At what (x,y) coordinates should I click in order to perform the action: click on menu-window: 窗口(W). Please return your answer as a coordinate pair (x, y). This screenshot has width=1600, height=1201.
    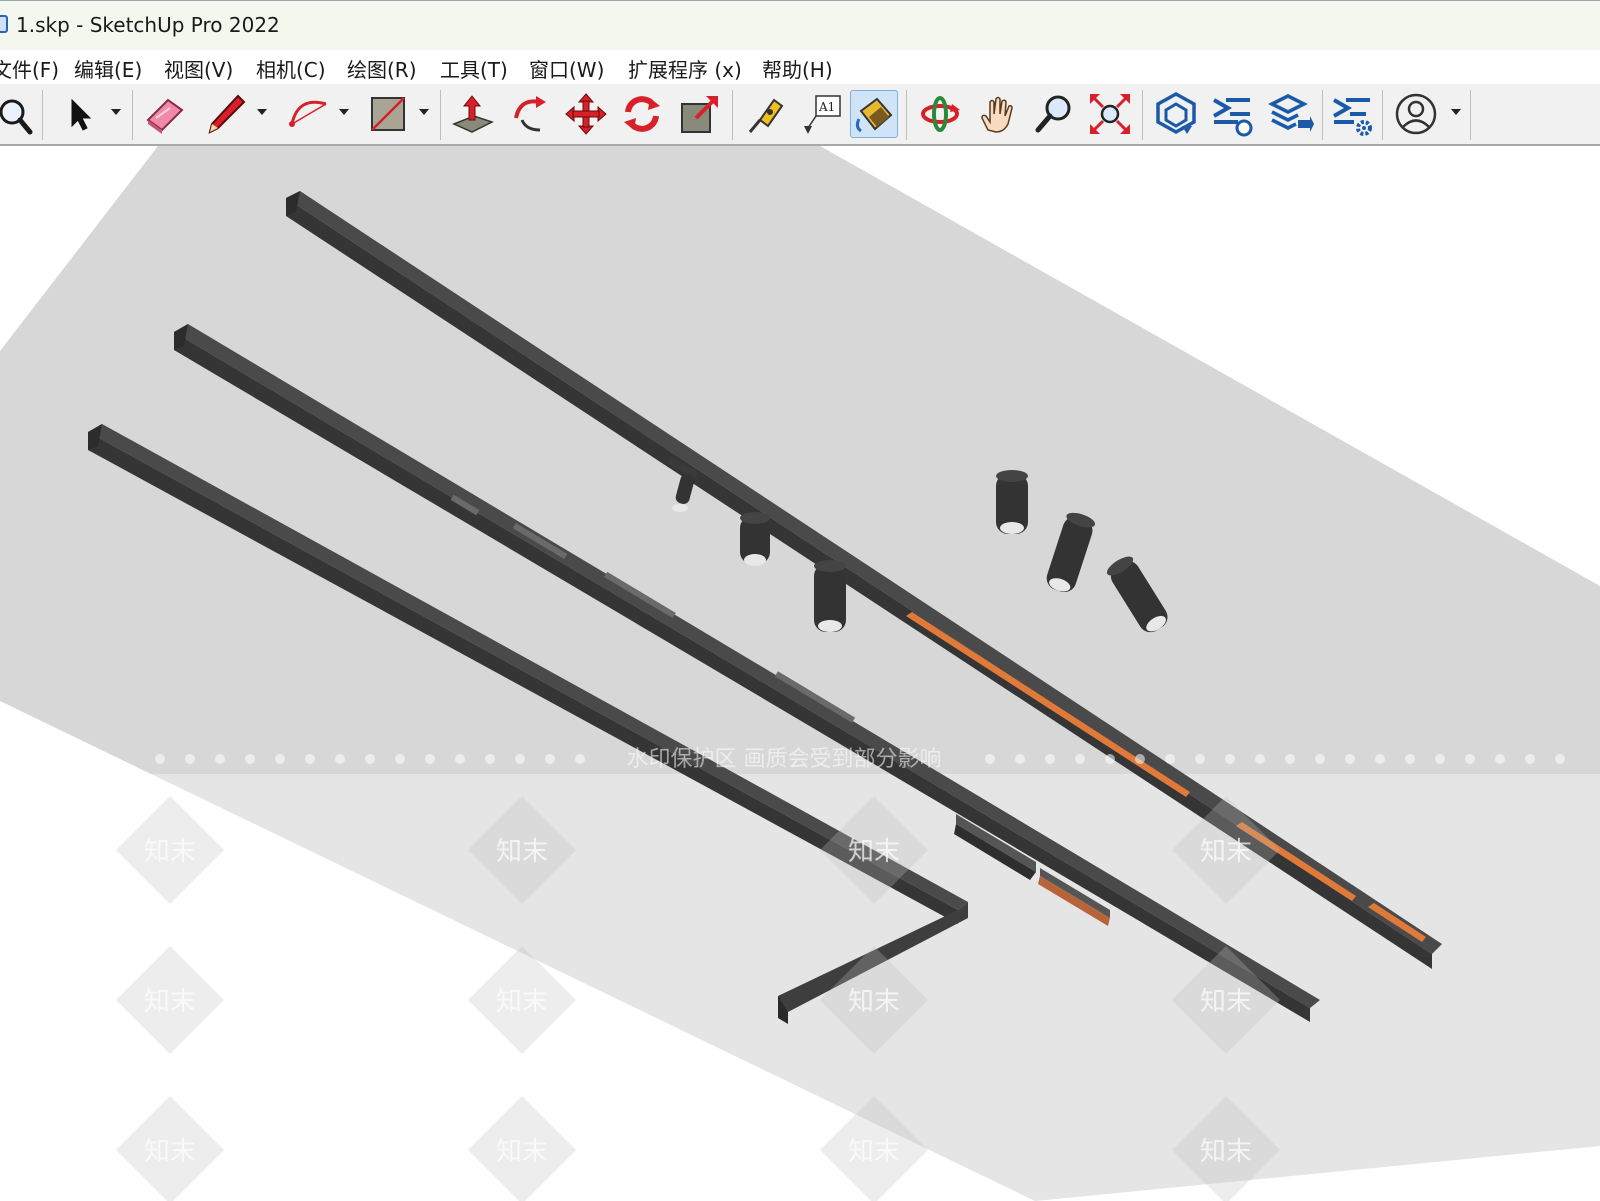
    Looking at the image, I should click on (566, 68).